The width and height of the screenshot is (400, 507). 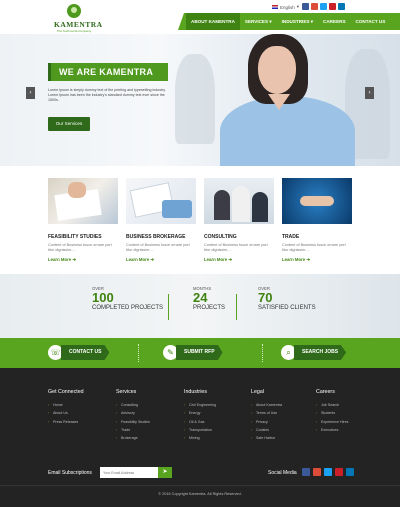 I want to click on footer-link: Cookies, so click(x=266, y=430).